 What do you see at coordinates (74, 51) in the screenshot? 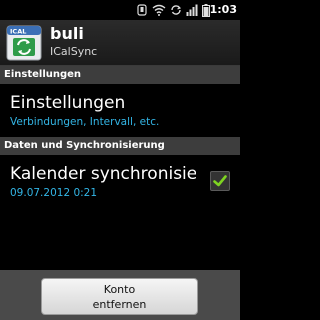
I see `account-type: ICalSync` at bounding box center [74, 51].